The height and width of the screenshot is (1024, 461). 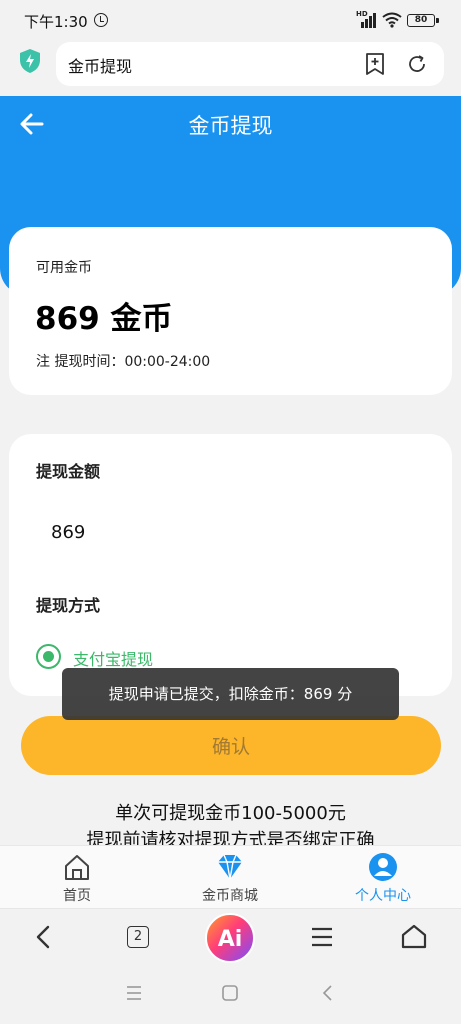 I want to click on browser-address-bar: 金币提现, so click(x=230, y=68).